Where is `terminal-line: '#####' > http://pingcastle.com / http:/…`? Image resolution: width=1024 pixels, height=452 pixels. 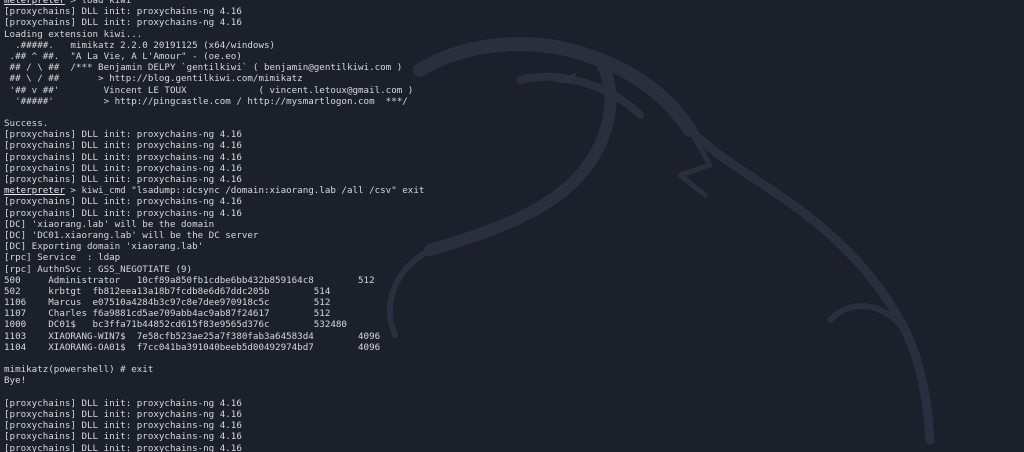
terminal-line: '#####' > http://pingcastle.com / http:/… is located at coordinates (214, 101).